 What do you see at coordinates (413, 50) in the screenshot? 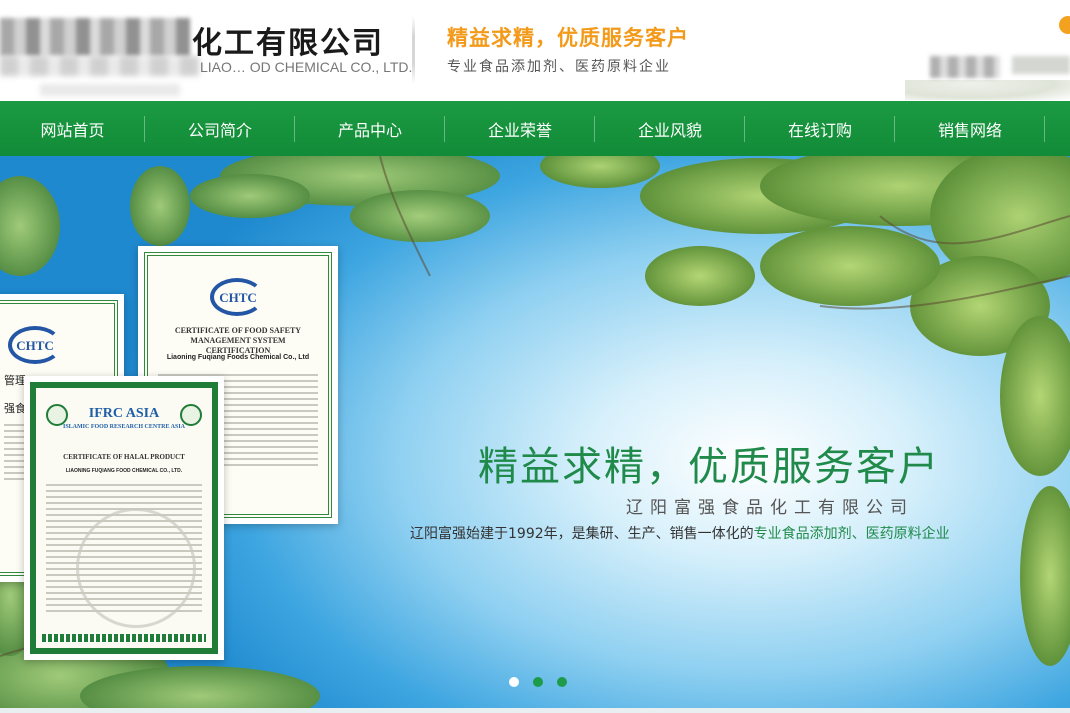
I see `header-divider` at bounding box center [413, 50].